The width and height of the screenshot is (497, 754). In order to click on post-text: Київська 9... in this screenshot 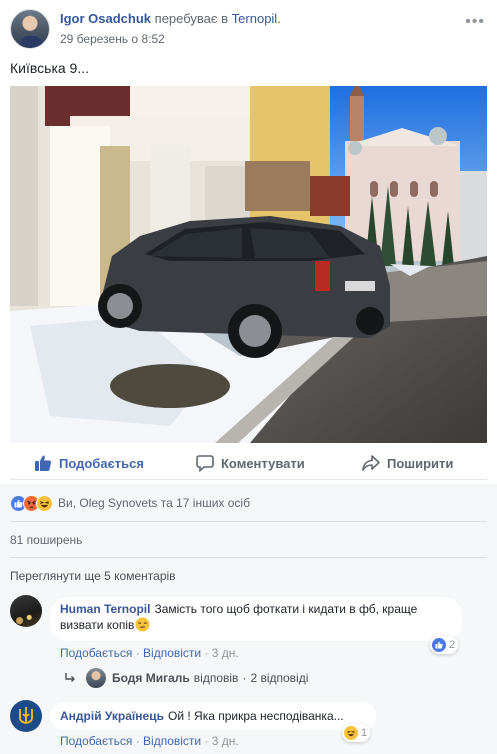, I will do `click(50, 68)`.